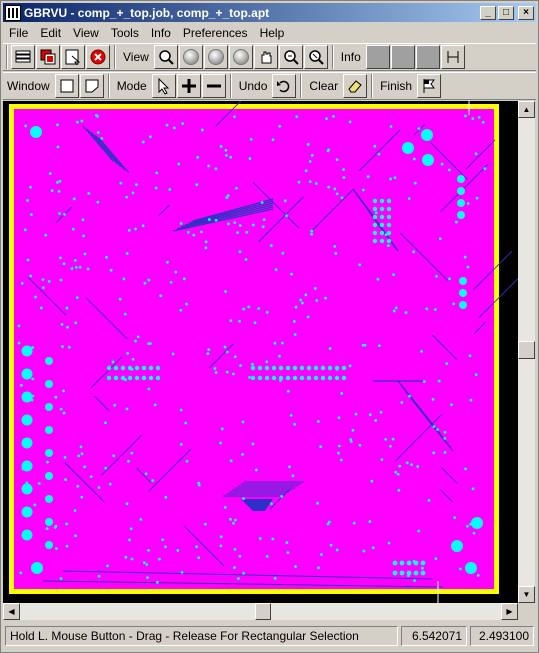 Image resolution: width=539 pixels, height=653 pixels. Describe the element at coordinates (86, 33) in the screenshot. I see `menu-view: View` at that location.